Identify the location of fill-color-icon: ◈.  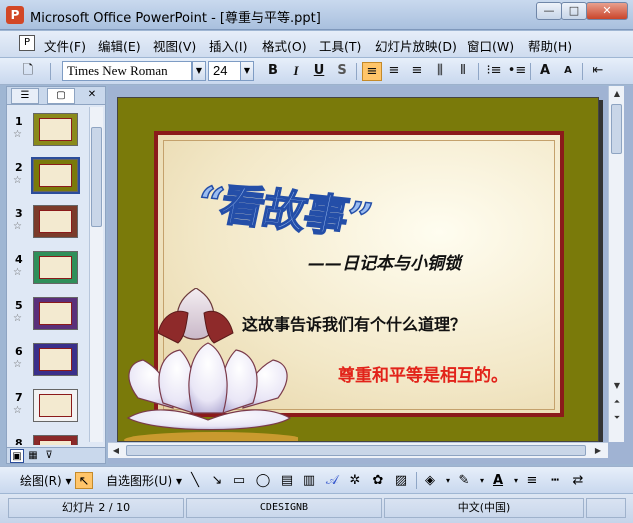
(430, 480).